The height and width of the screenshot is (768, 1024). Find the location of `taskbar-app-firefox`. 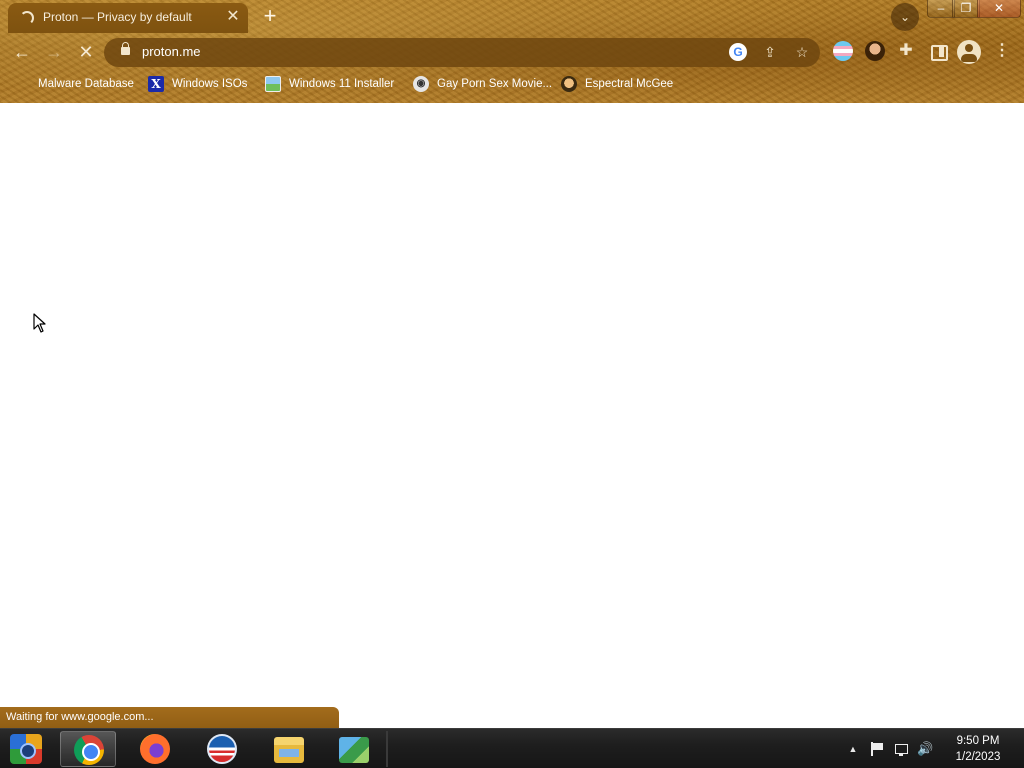

taskbar-app-firefox is located at coordinates (155, 749).